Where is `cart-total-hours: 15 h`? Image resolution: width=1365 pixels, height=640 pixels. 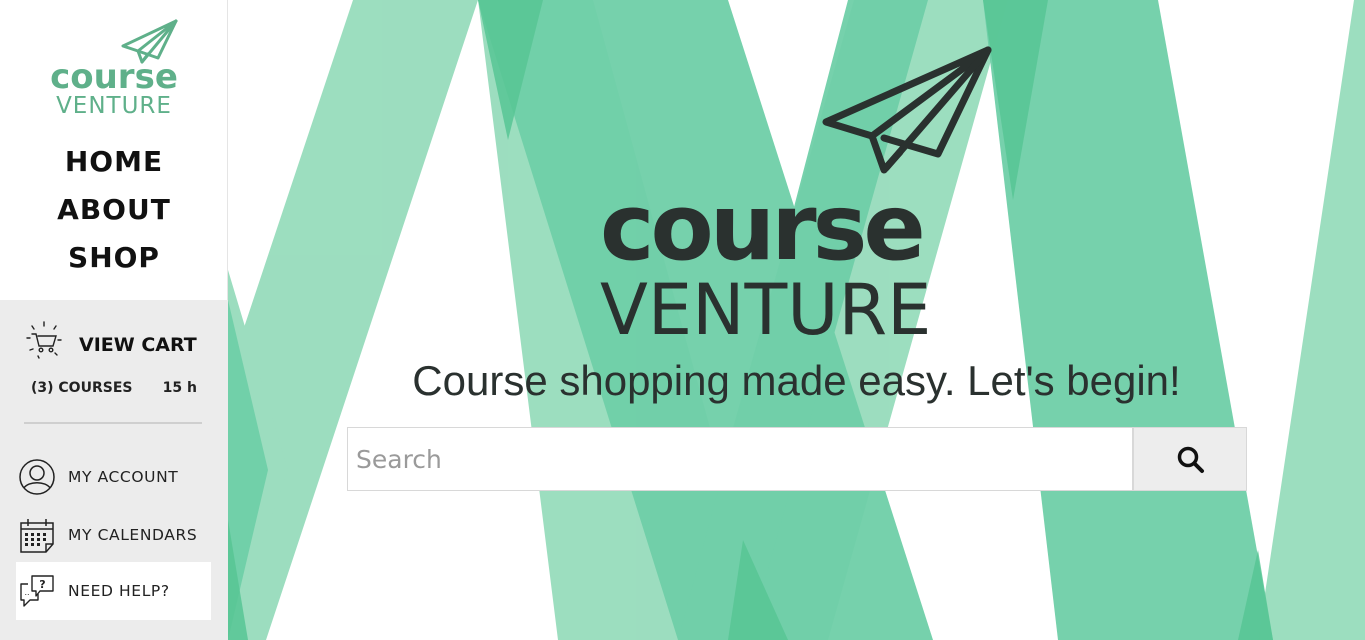 cart-total-hours: 15 h is located at coordinates (179, 388).